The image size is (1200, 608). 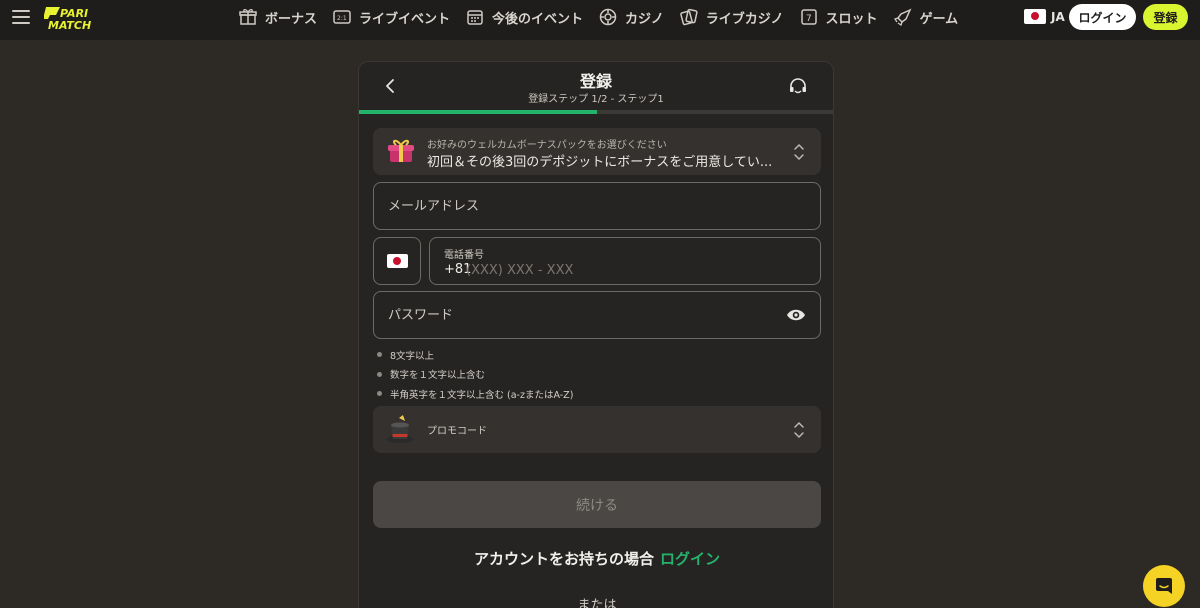 I want to click on phone-field-wrapper: 電話番号 +81, so click(x=625, y=261).